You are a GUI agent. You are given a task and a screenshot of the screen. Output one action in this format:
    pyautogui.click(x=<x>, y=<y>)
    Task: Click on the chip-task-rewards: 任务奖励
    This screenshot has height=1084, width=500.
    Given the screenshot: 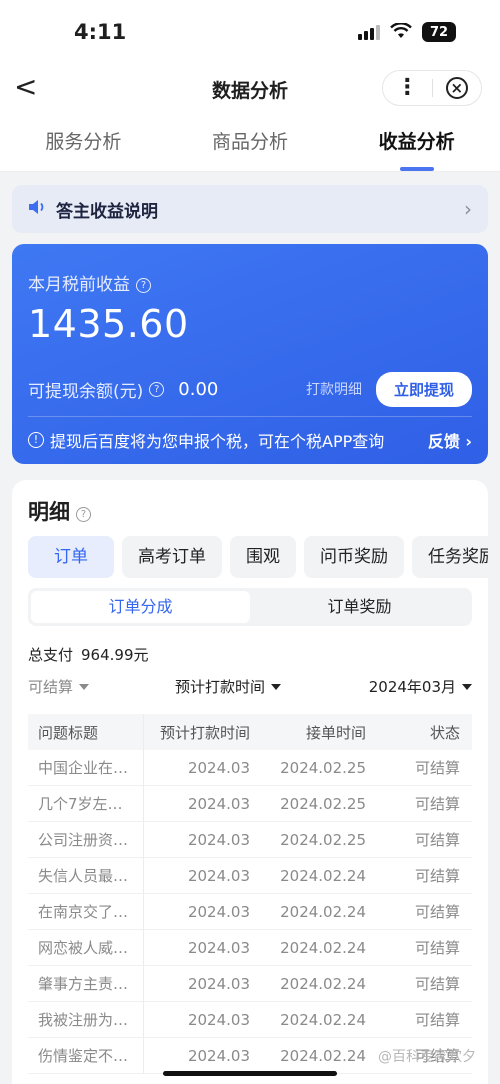 What is the action you would take?
    pyautogui.click(x=450, y=557)
    